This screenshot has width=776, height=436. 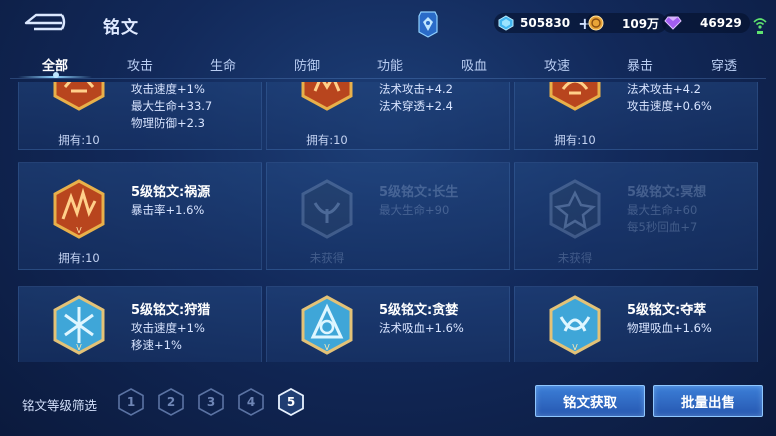 I want to click on inscription-name: 5级铭文:夺萃, so click(x=667, y=310).